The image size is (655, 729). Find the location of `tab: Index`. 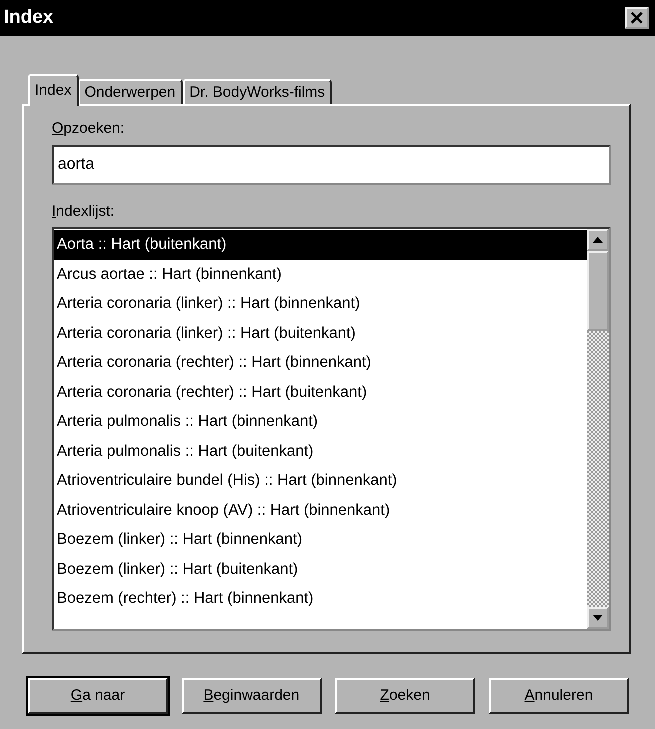

tab: Index is located at coordinates (53, 90).